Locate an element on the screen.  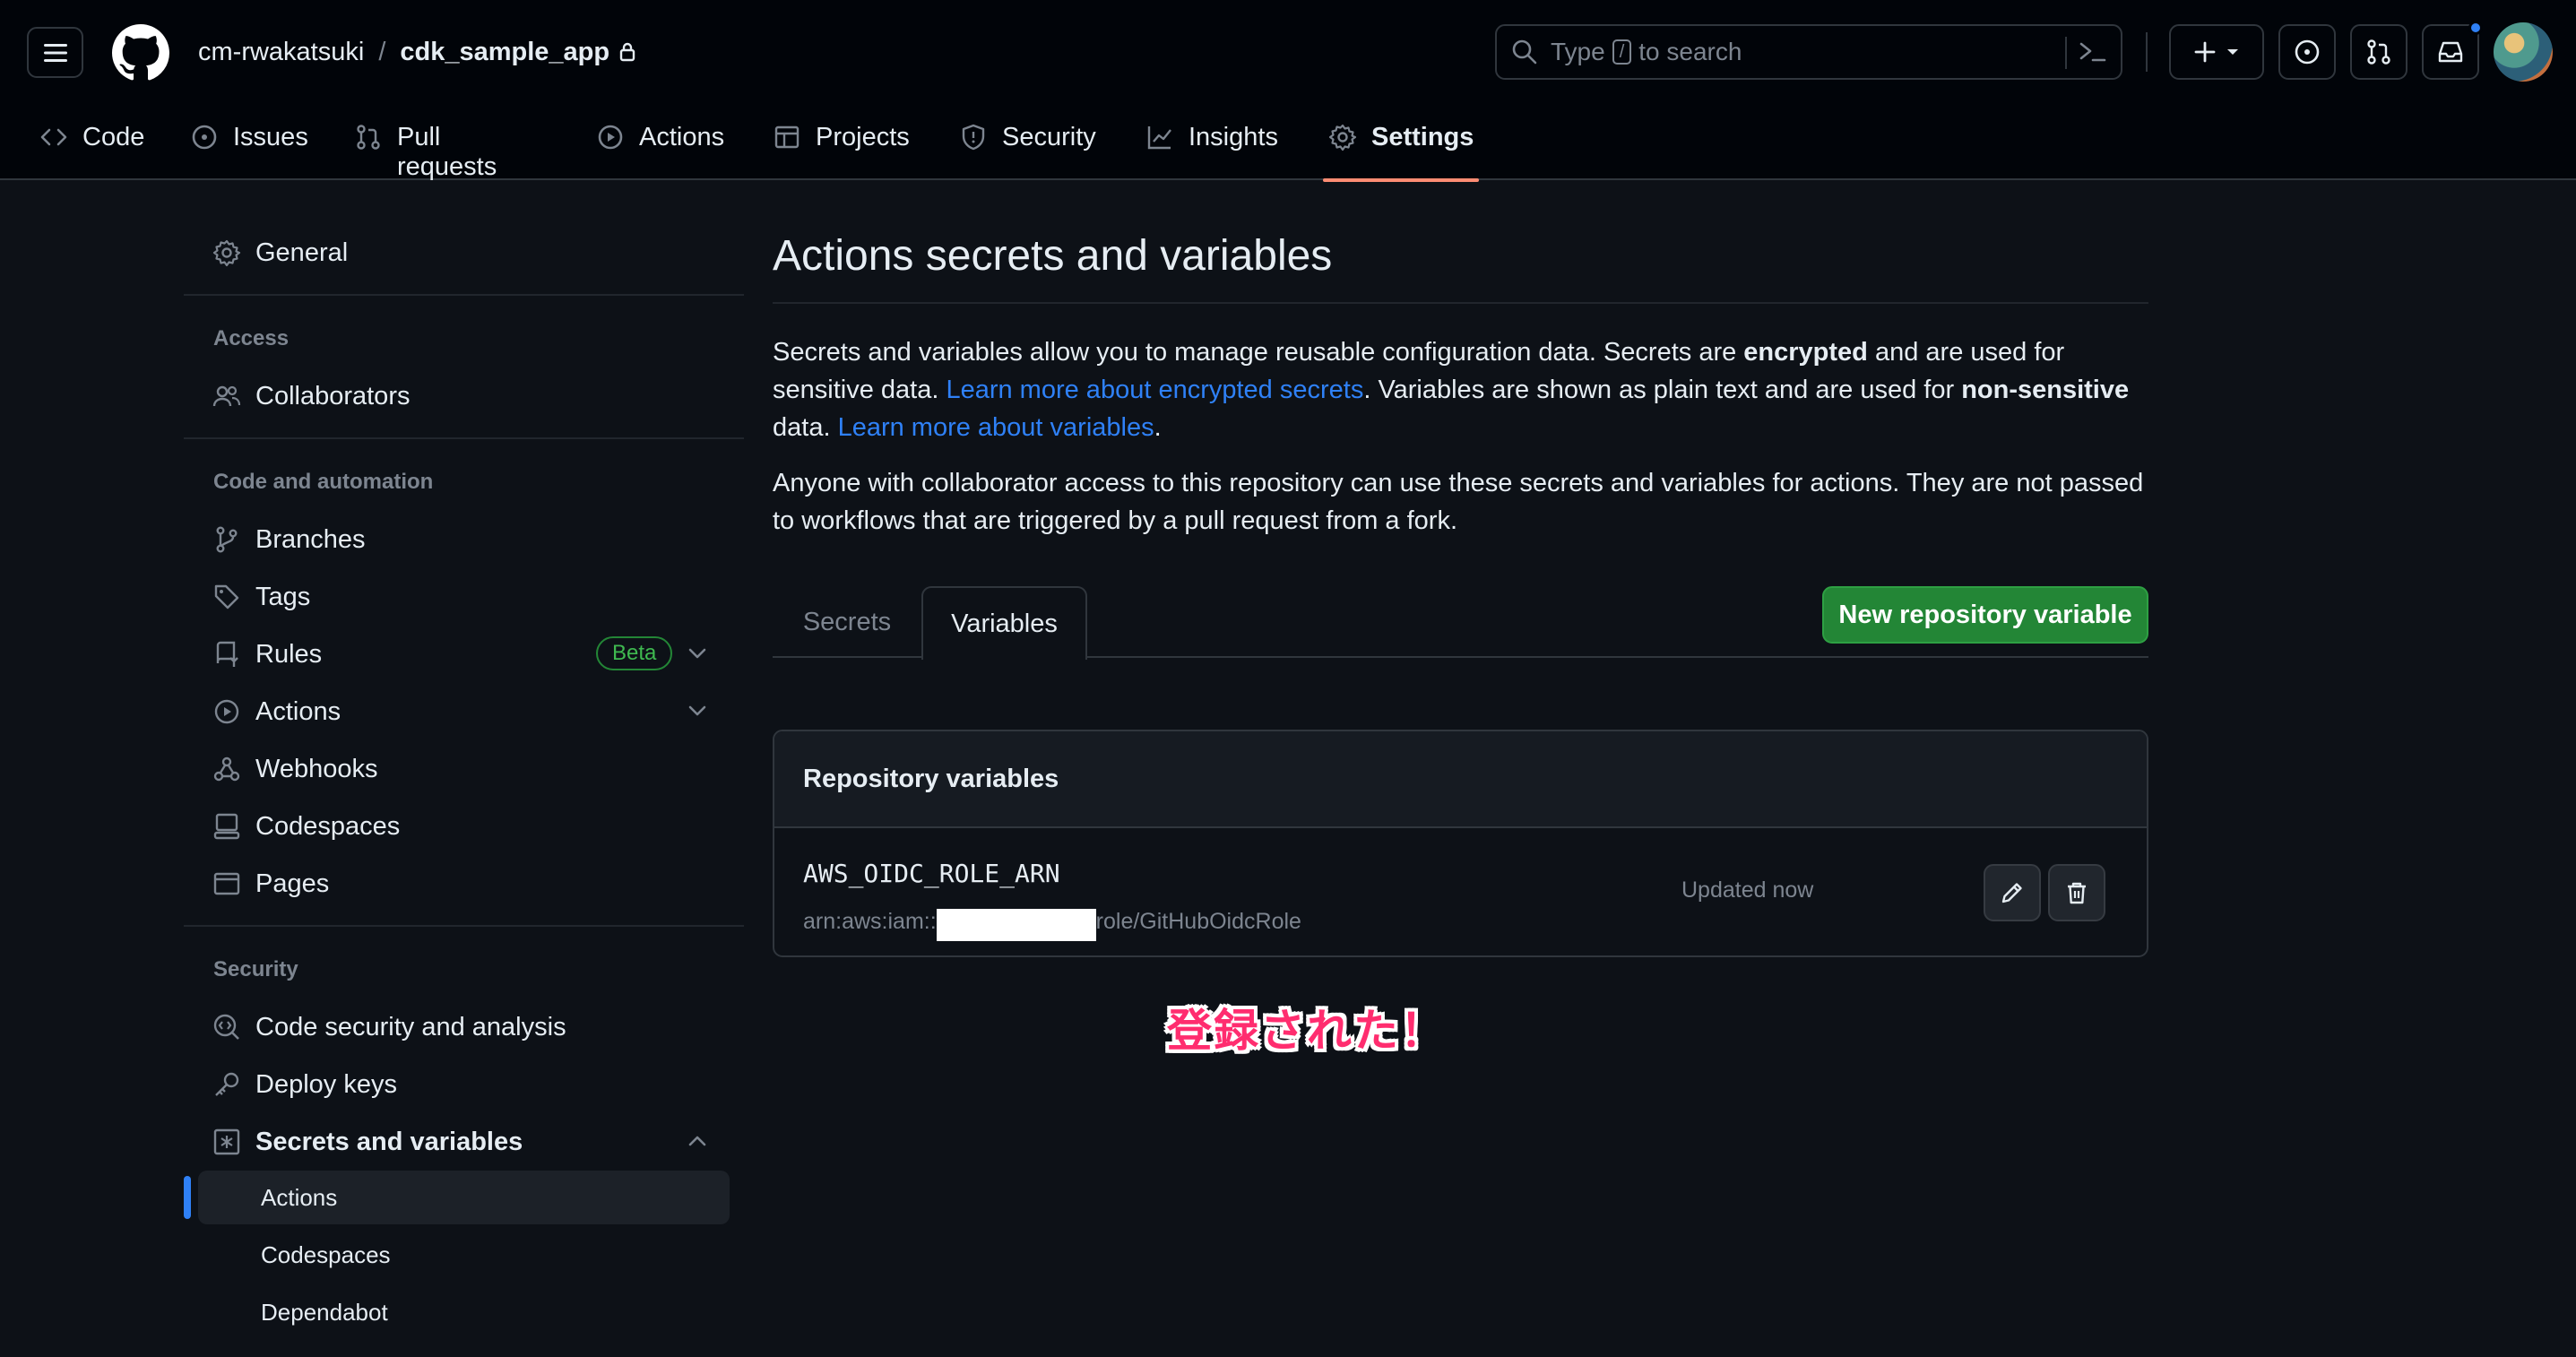
sidebar-item-secrets-variables: Secrets and variables is located at coordinates (464, 1142).